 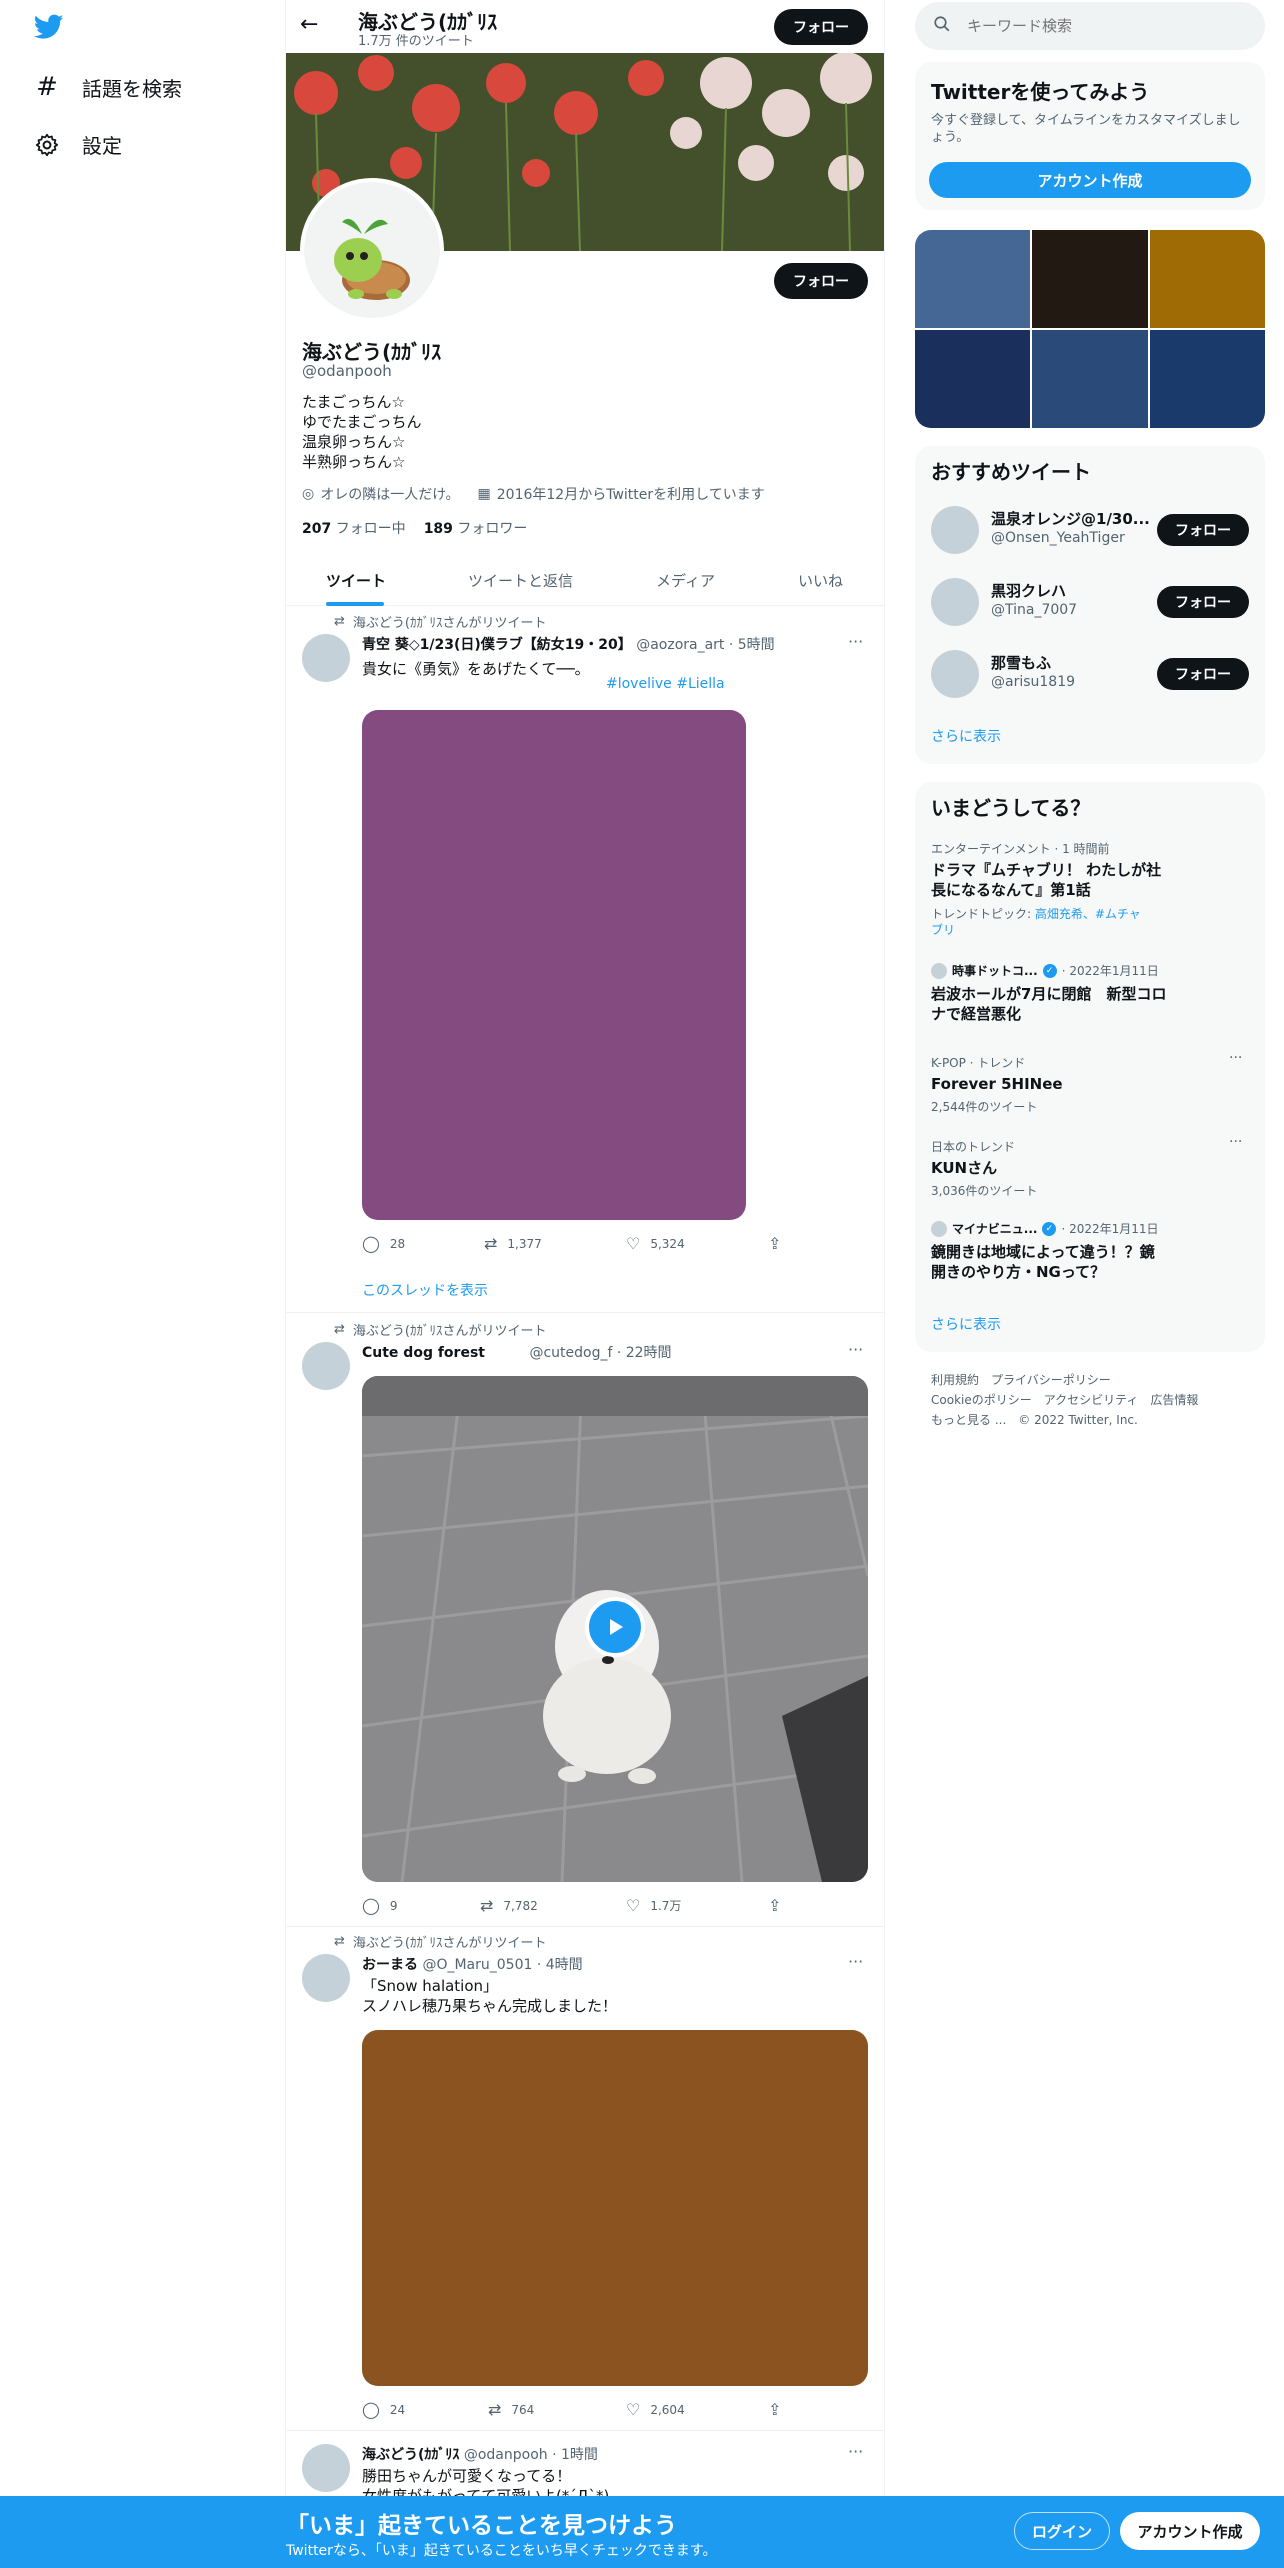 What do you see at coordinates (633, 1243) in the screenshot?
I see `heart-icon: ♡` at bounding box center [633, 1243].